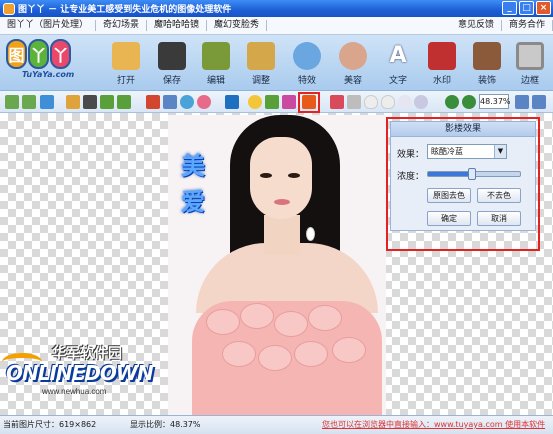 This screenshot has width=553, height=434. I want to click on drop-alt-icon, so click(388, 102).